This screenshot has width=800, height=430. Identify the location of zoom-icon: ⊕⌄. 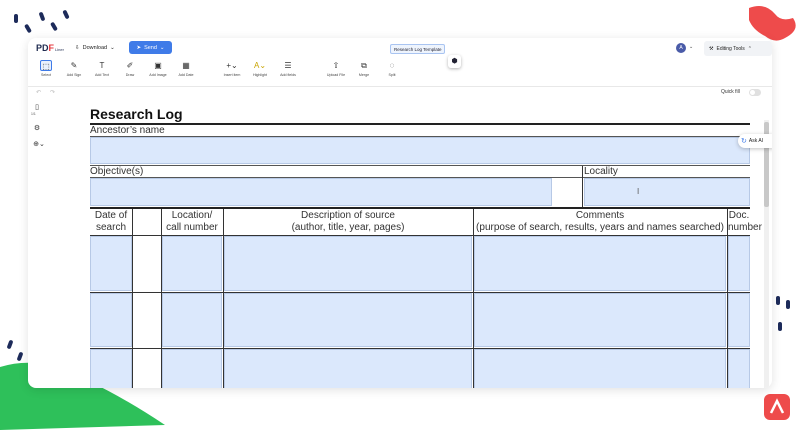
(39, 144).